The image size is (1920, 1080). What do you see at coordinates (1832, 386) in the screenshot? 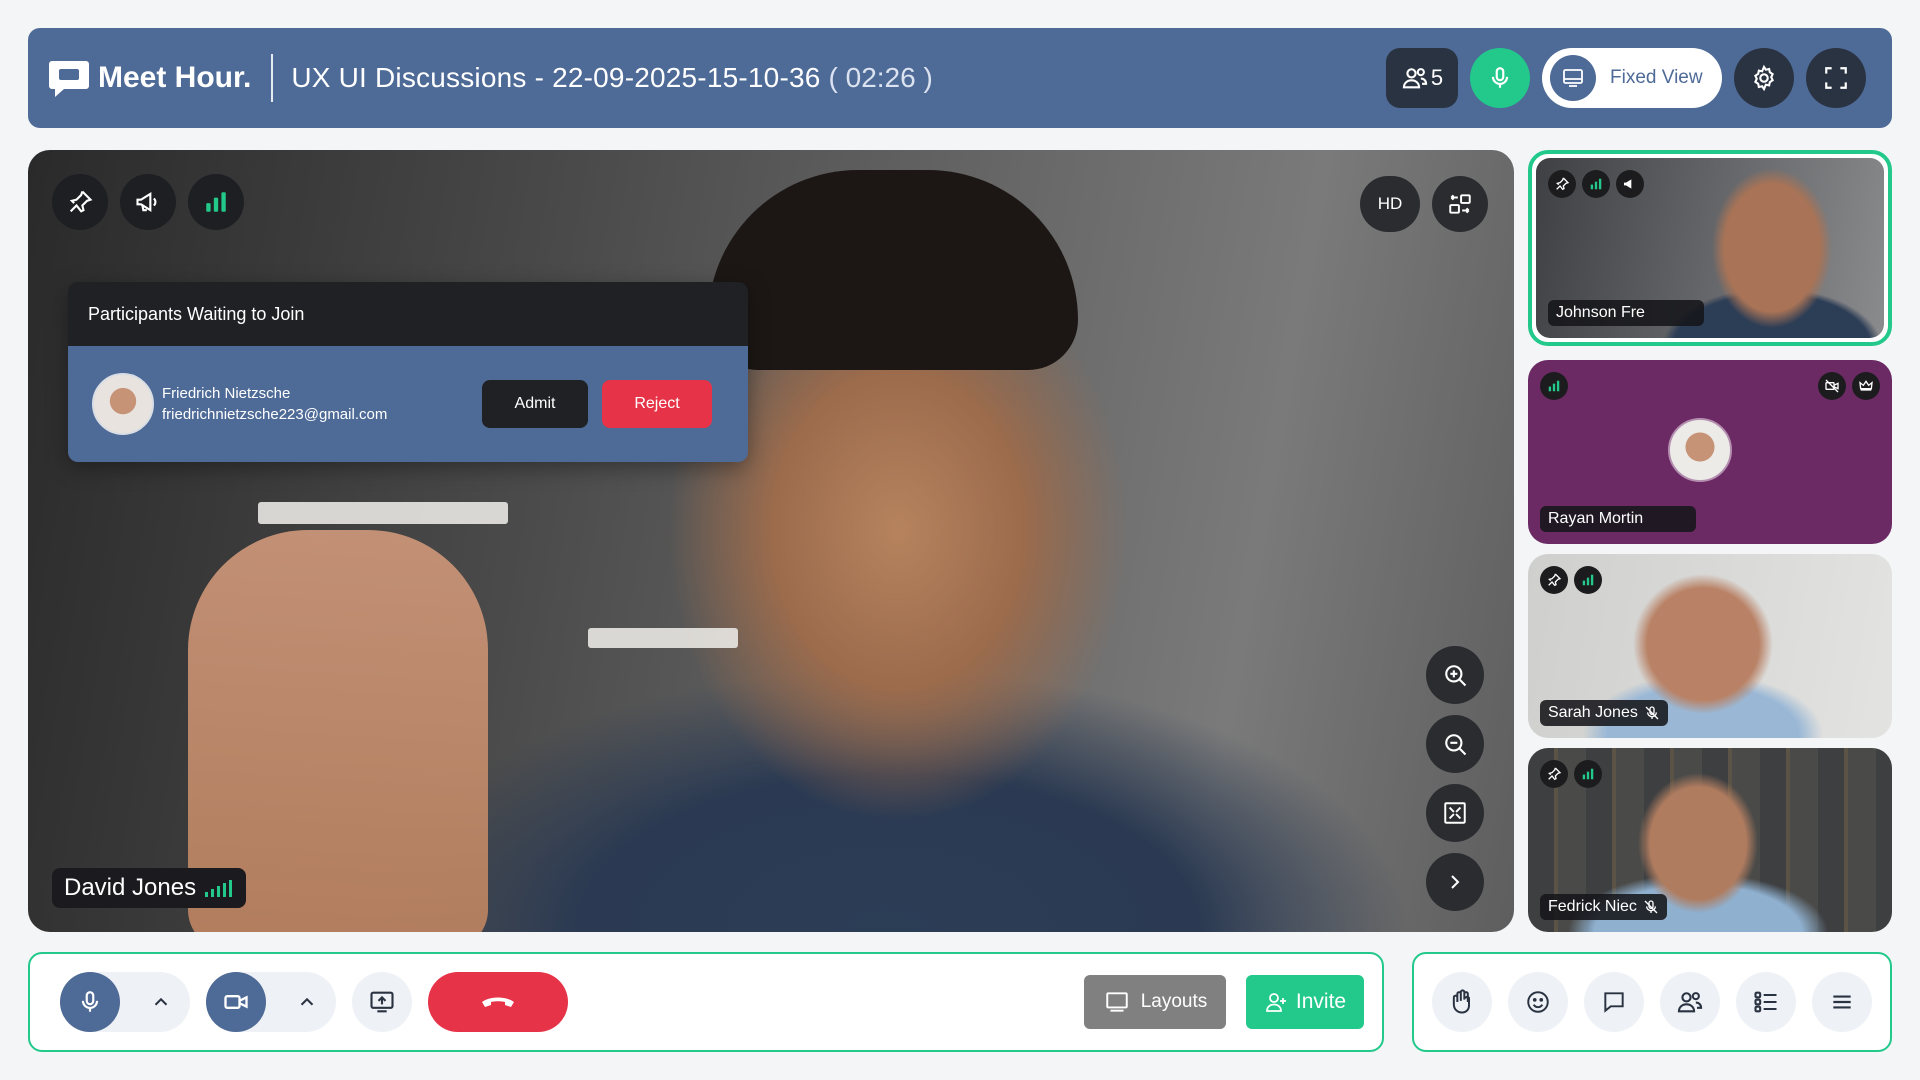
I see `video-off-icon` at bounding box center [1832, 386].